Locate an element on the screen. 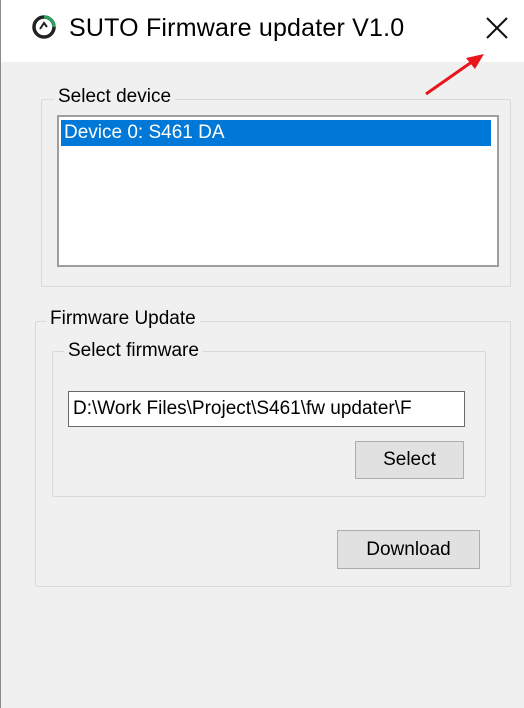 This screenshot has width=524, height=708. firmware-update-legend: Firmware Update is located at coordinates (123, 319).